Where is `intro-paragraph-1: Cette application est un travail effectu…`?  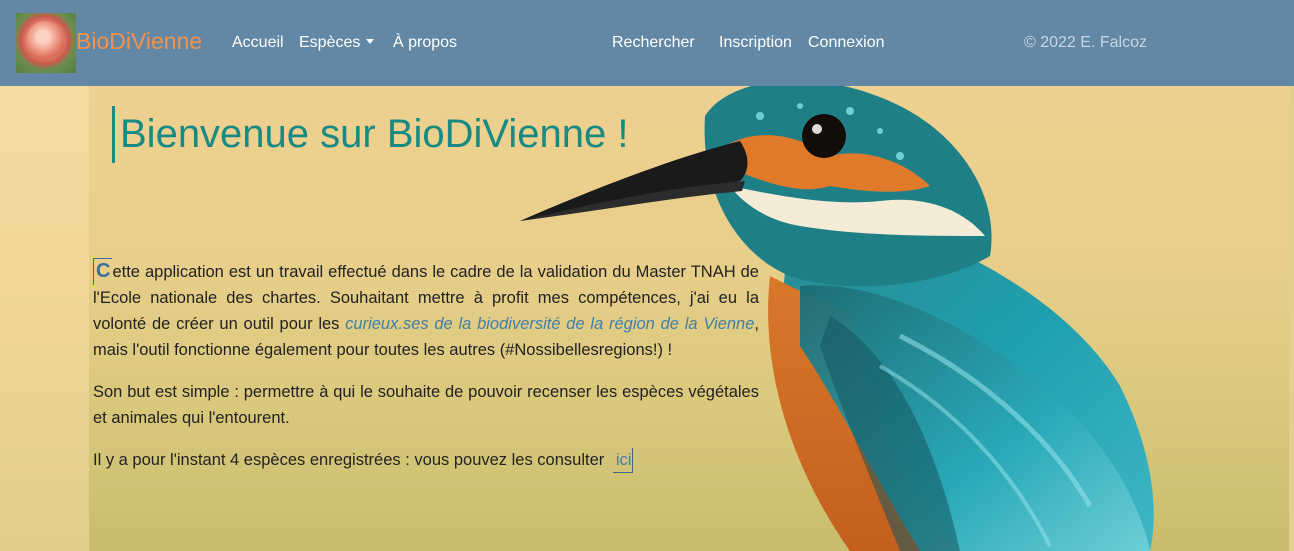
intro-paragraph-1: Cette application est un travail effectu… is located at coordinates (426, 310).